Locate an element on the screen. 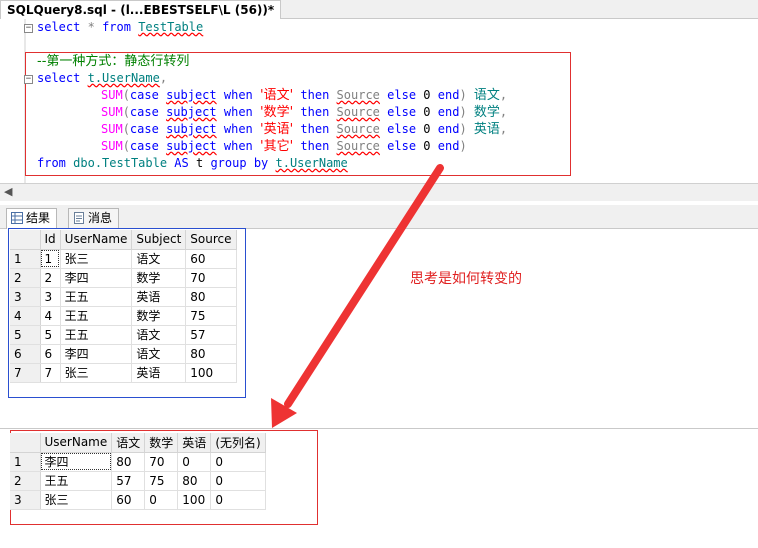  grid2-cell: 李四 is located at coordinates (76, 462).